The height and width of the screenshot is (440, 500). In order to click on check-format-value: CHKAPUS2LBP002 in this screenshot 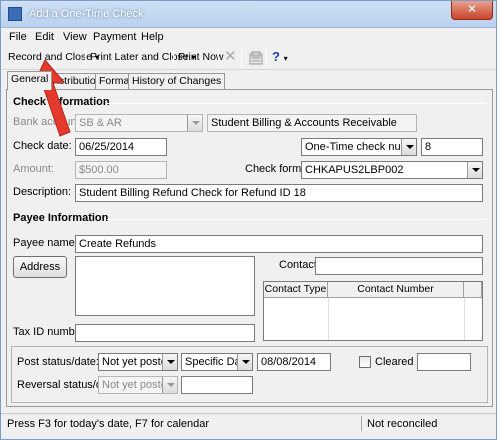, I will do `click(354, 170)`.